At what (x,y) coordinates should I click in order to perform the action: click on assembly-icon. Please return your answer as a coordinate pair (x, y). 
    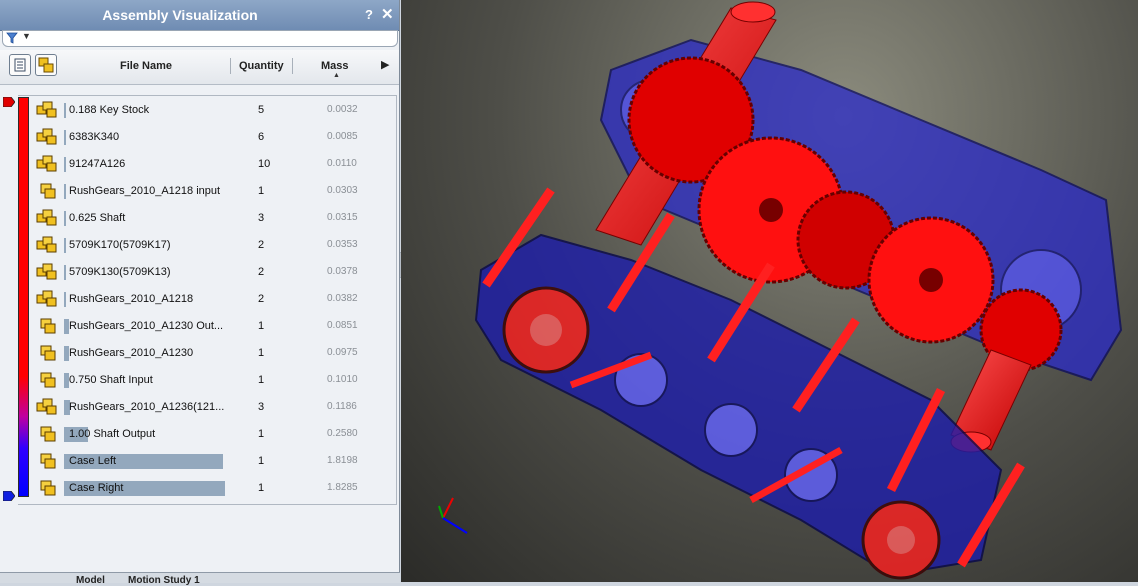
    Looking at the image, I should click on (46, 65).